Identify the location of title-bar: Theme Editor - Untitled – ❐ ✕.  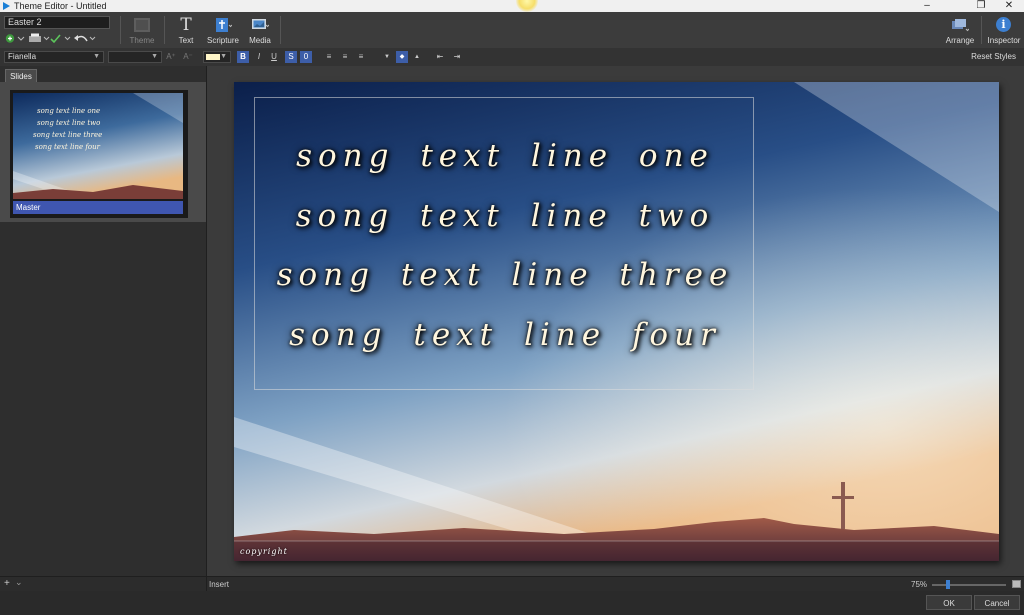
(512, 6).